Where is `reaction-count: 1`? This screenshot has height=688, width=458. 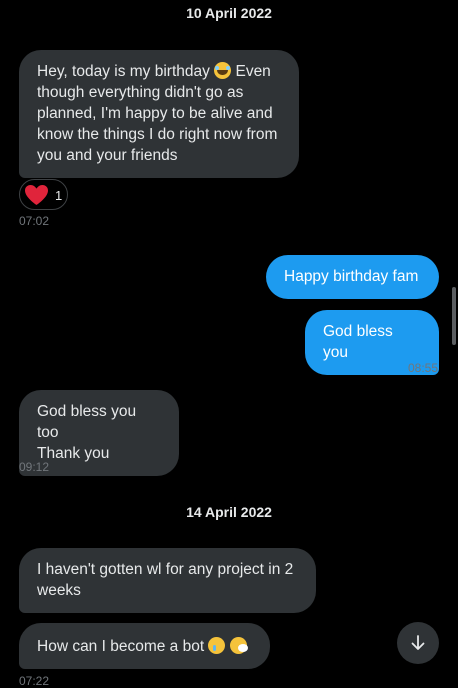
reaction-count: 1 is located at coordinates (59, 195).